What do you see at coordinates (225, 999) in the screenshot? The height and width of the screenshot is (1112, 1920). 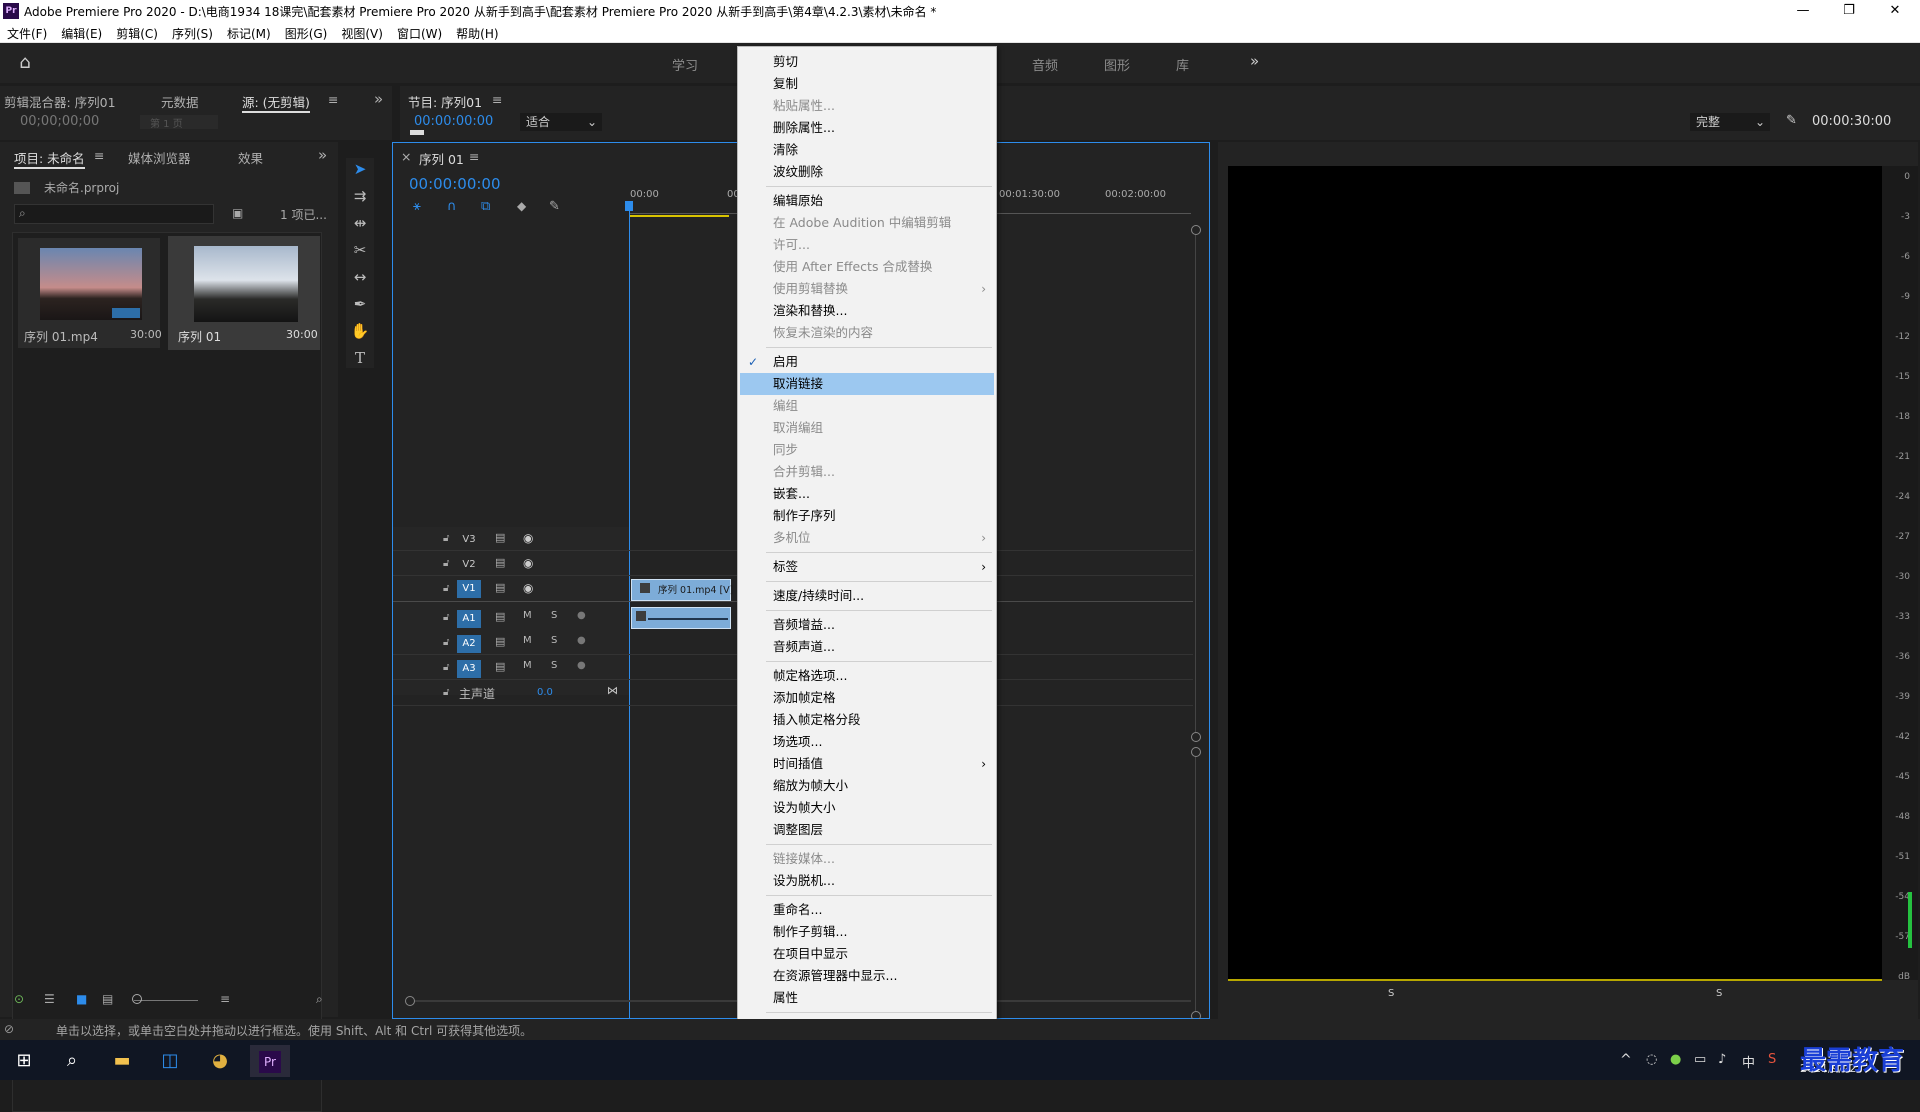 I see `sort-icon: ≡` at bounding box center [225, 999].